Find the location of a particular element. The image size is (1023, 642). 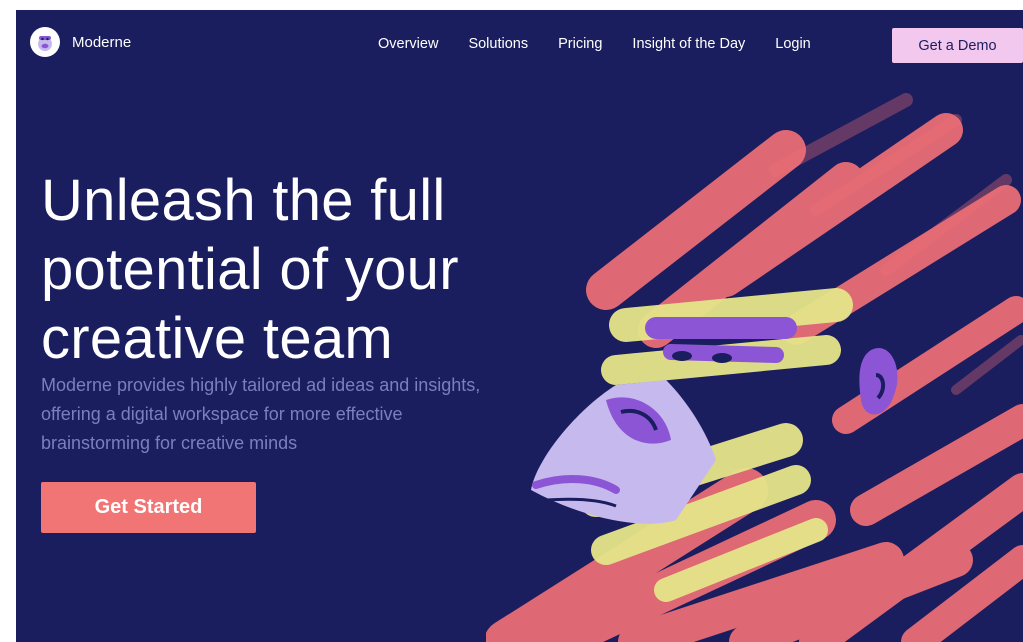

get-started-button: Get Started is located at coordinates (148, 507).